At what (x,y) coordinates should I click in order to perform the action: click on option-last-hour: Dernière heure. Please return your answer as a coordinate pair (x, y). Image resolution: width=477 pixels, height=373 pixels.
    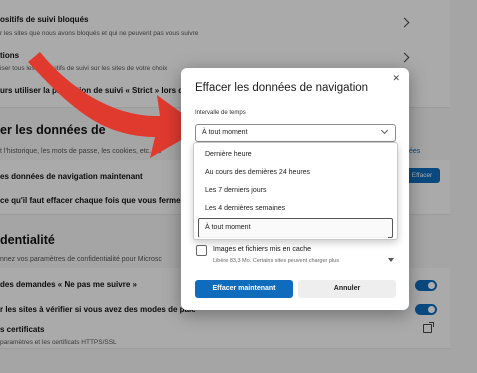
    Looking at the image, I should click on (295, 155).